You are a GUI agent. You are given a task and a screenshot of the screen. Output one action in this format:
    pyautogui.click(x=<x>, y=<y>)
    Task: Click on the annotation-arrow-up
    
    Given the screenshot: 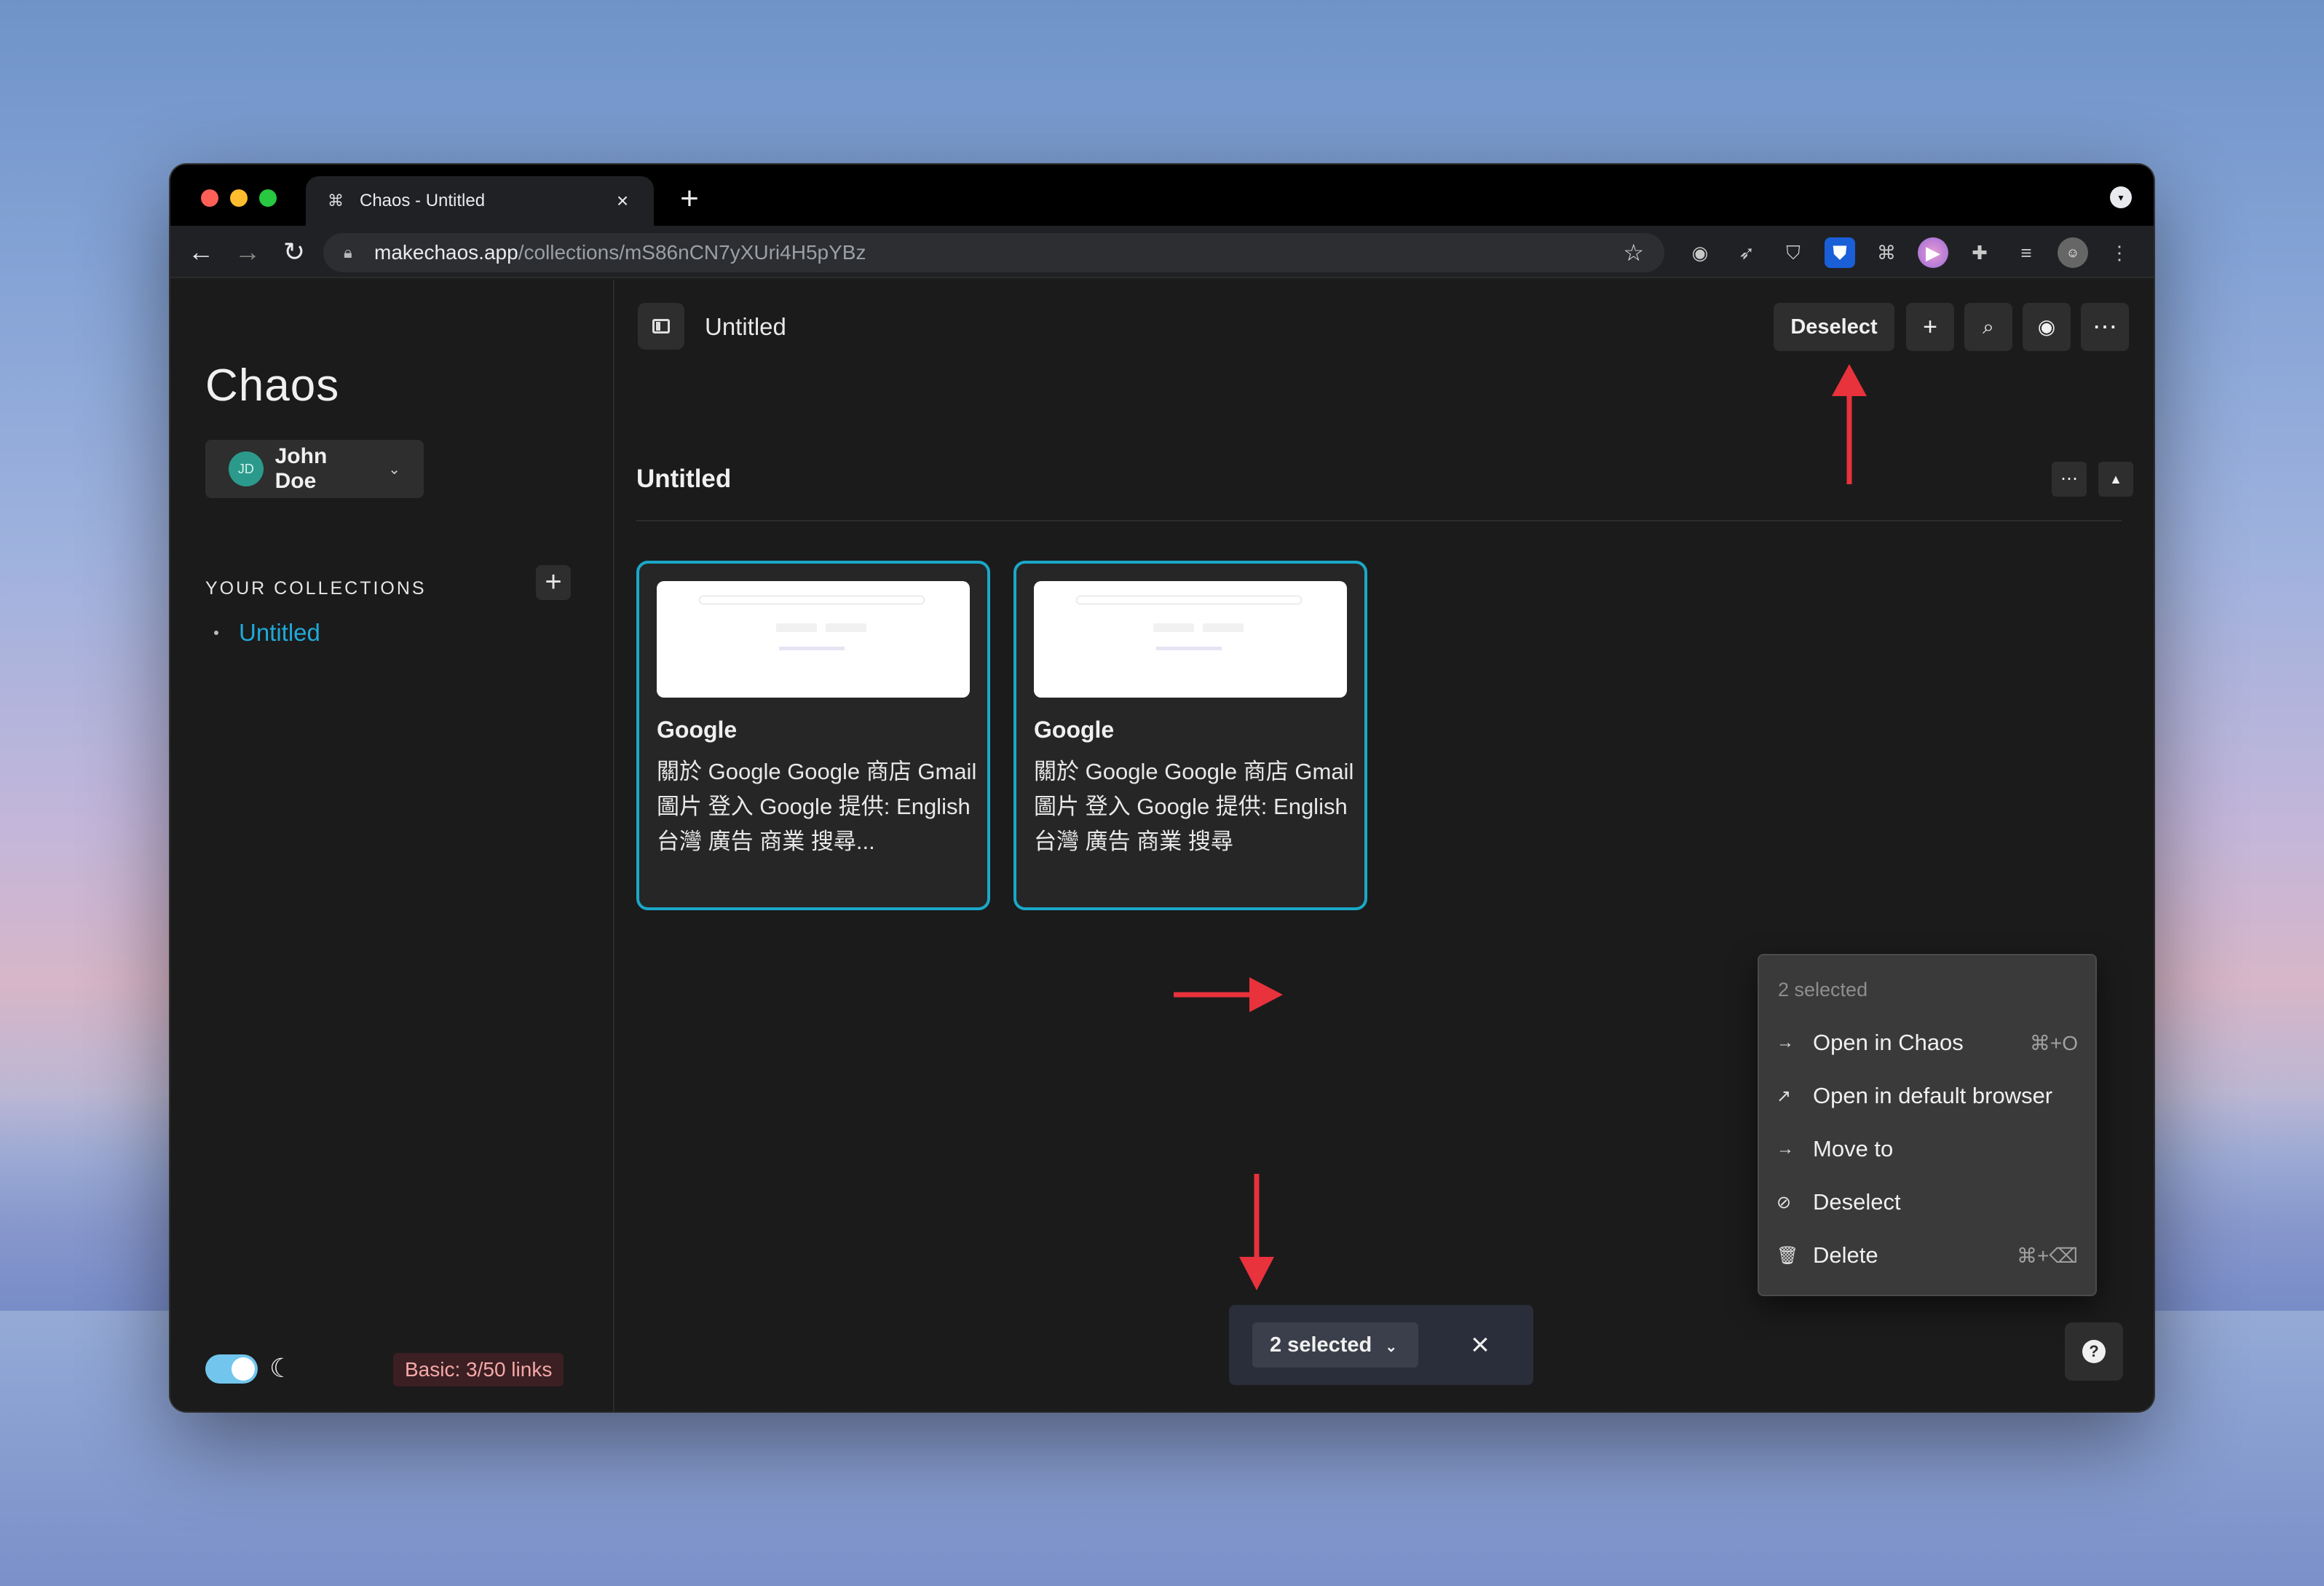 What is the action you would take?
    pyautogui.click(x=1850, y=424)
    